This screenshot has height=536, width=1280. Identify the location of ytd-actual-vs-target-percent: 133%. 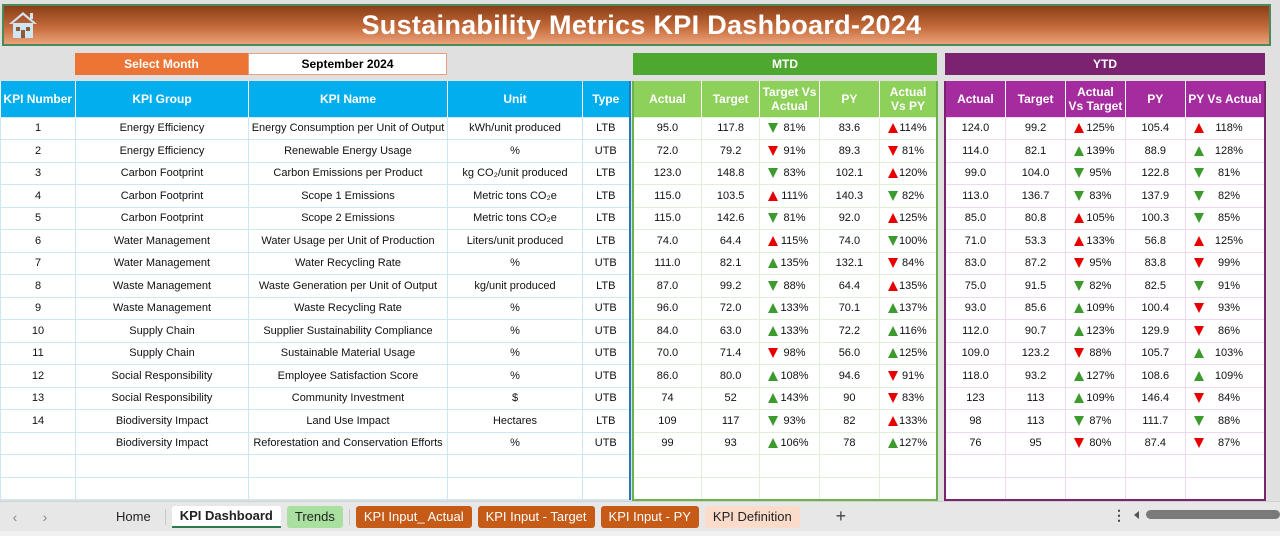
(1100, 240).